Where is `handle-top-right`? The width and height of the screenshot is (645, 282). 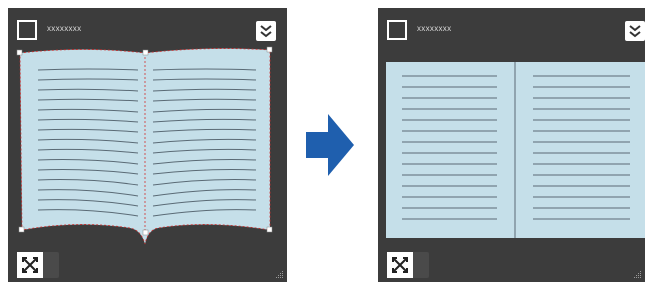 handle-top-right is located at coordinates (269, 49).